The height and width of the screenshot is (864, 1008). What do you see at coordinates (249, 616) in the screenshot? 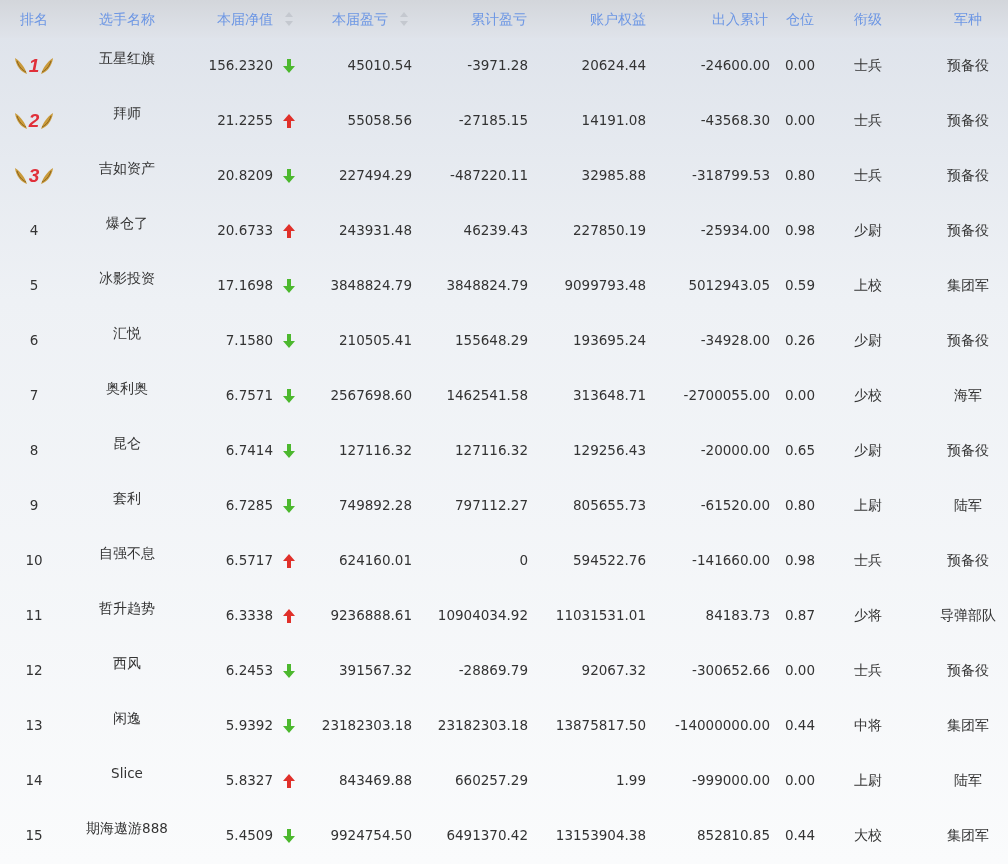
I see `net-value: 6.3338` at bounding box center [249, 616].